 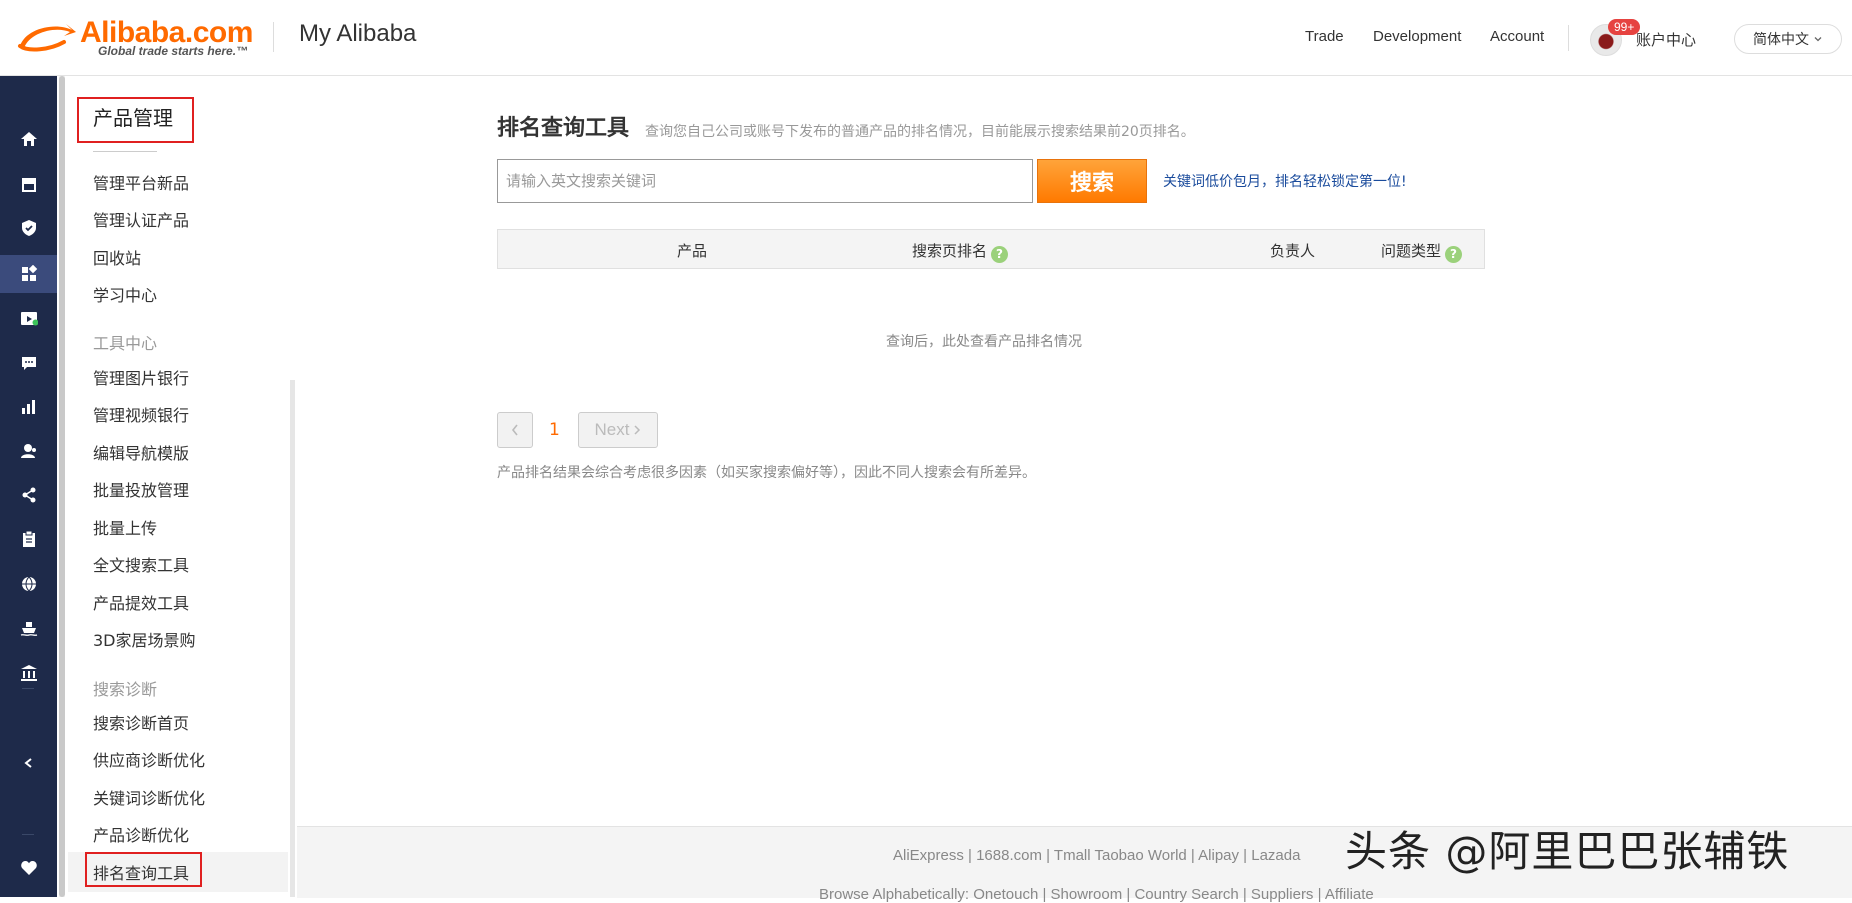 I want to click on language-select: 简体中文, so click(x=1788, y=39).